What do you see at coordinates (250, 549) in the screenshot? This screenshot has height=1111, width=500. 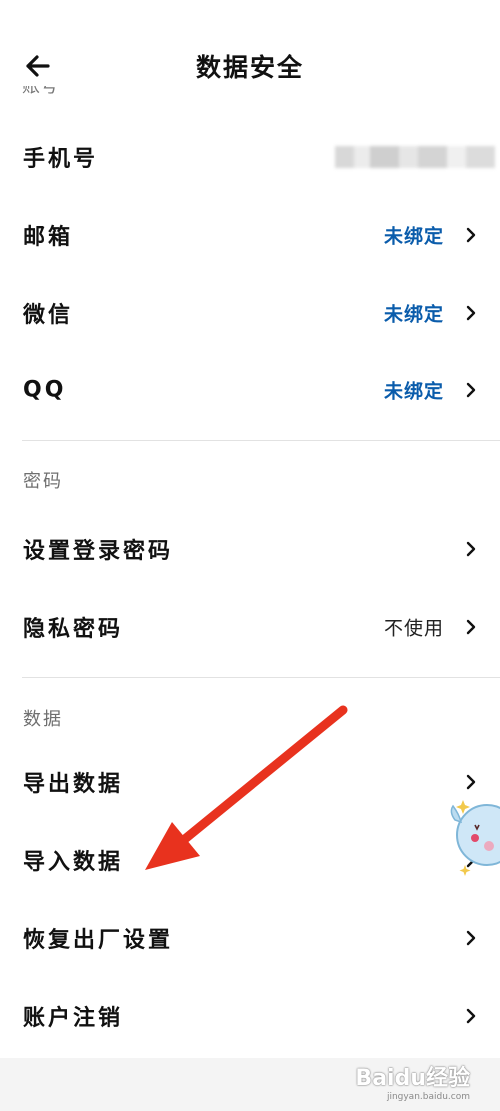 I see `row-set-login-password: 设置登录密码` at bounding box center [250, 549].